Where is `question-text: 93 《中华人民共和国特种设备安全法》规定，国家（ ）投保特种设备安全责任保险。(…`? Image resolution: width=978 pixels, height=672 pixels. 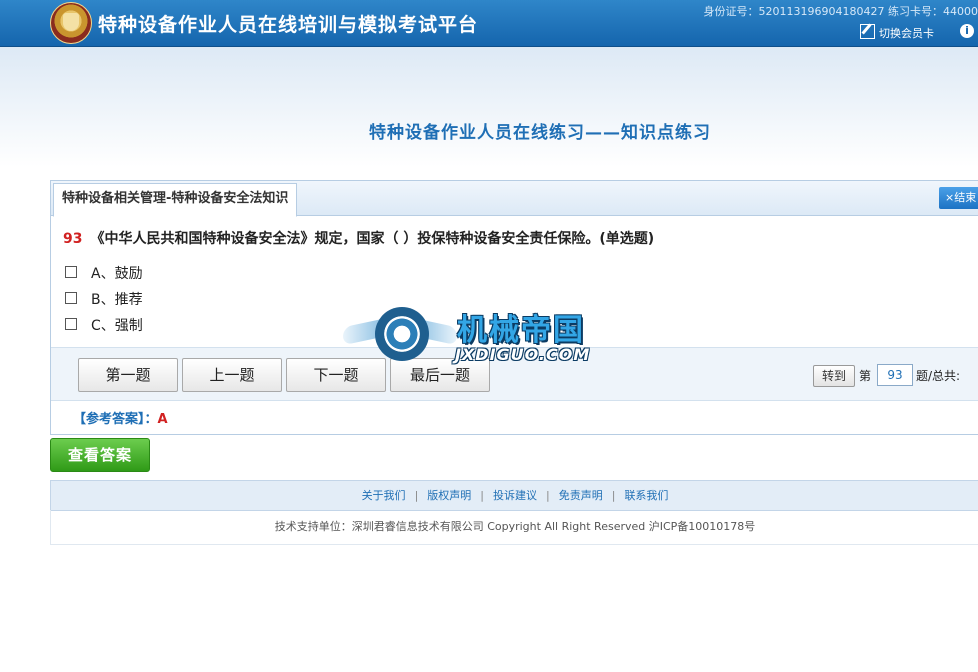
question-text: 93 《中华人民共和国特种设备安全法》规定，国家（ ）投保特种设备安全责任保险。(… is located at coordinates (358, 238).